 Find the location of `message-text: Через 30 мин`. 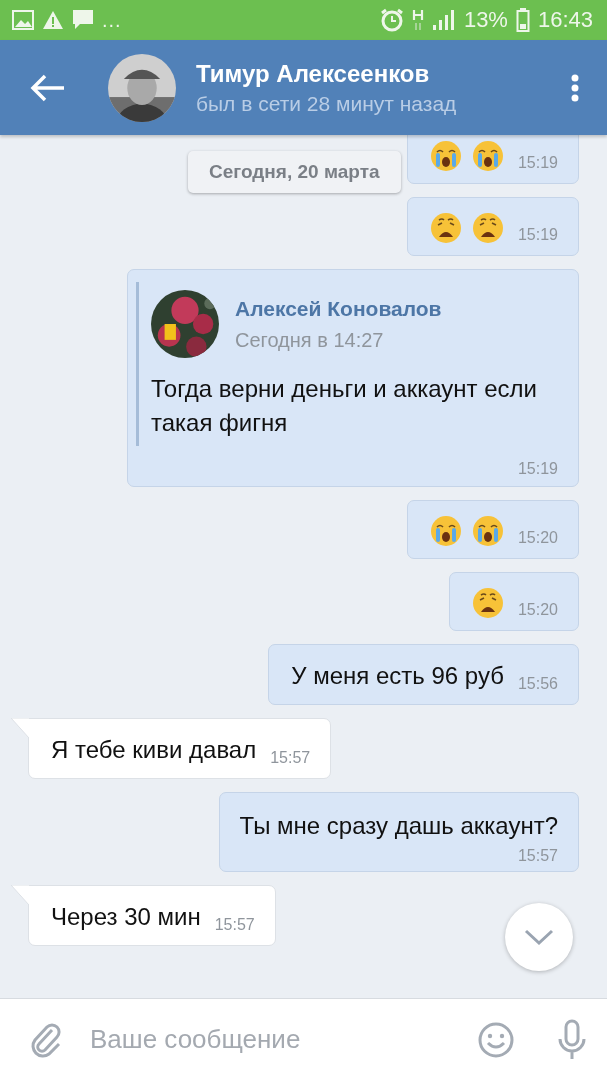

message-text: Через 30 мин is located at coordinates (126, 917).